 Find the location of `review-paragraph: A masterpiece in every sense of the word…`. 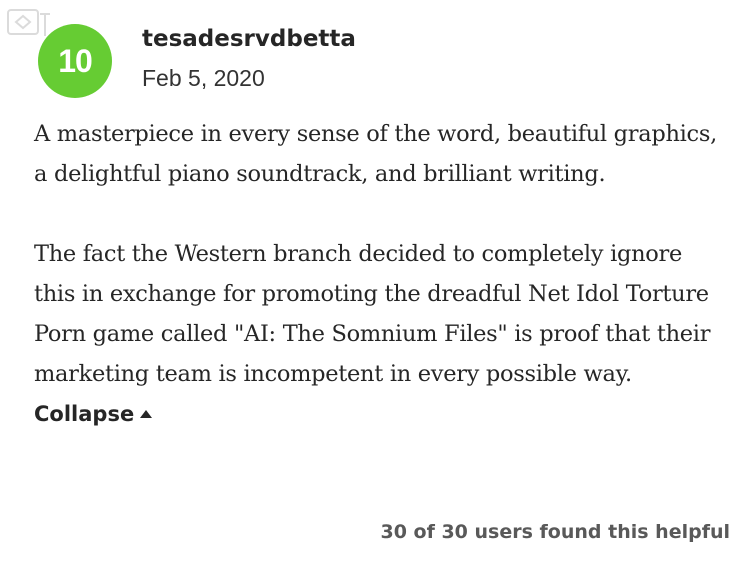

review-paragraph: A masterpiece in every sense of the word… is located at coordinates (375, 154).